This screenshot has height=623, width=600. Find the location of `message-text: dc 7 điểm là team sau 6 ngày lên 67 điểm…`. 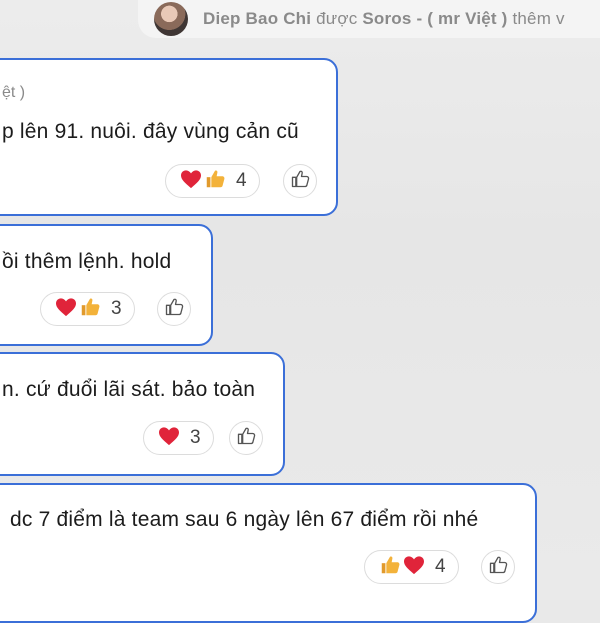

message-text: dc 7 điểm là team sau 6 ngày lên 67 điểm… is located at coordinates (244, 519).